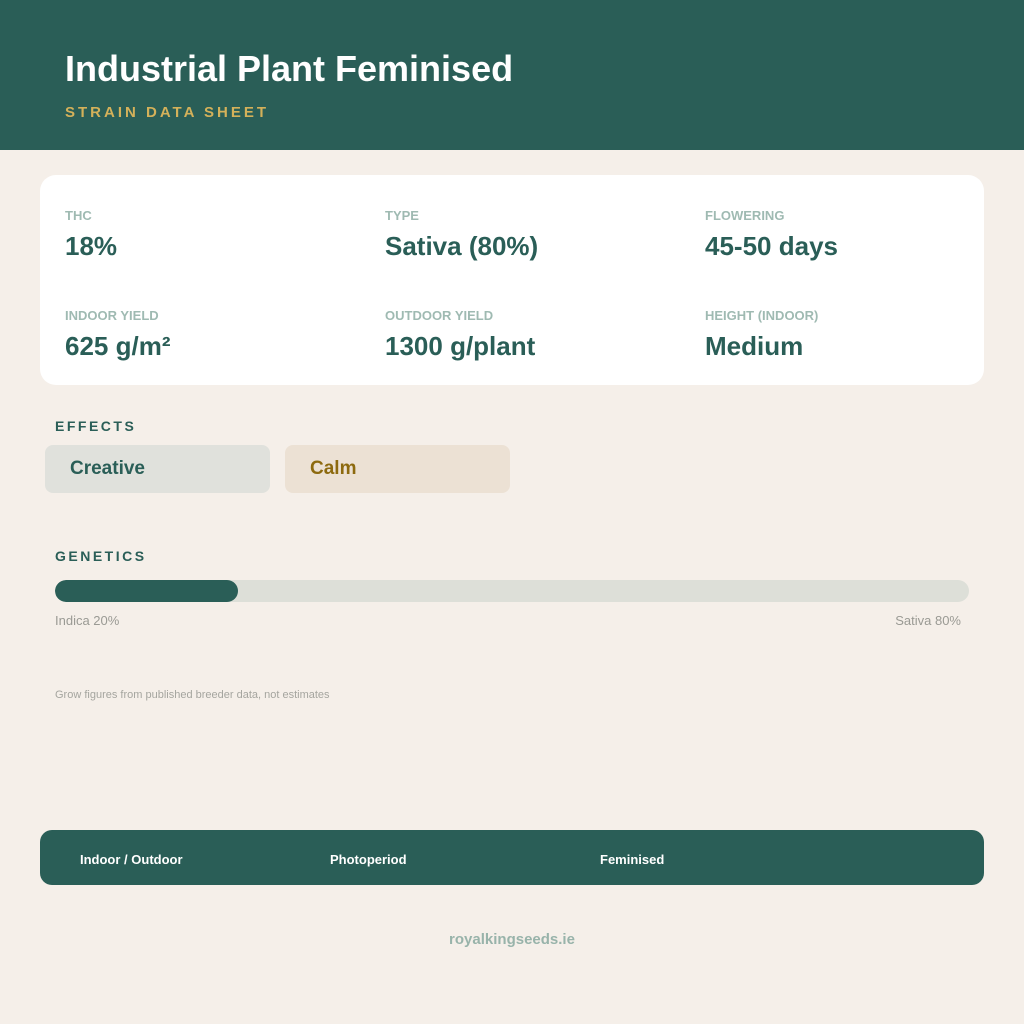  I want to click on stat-value: 45-50 days, so click(771, 246).